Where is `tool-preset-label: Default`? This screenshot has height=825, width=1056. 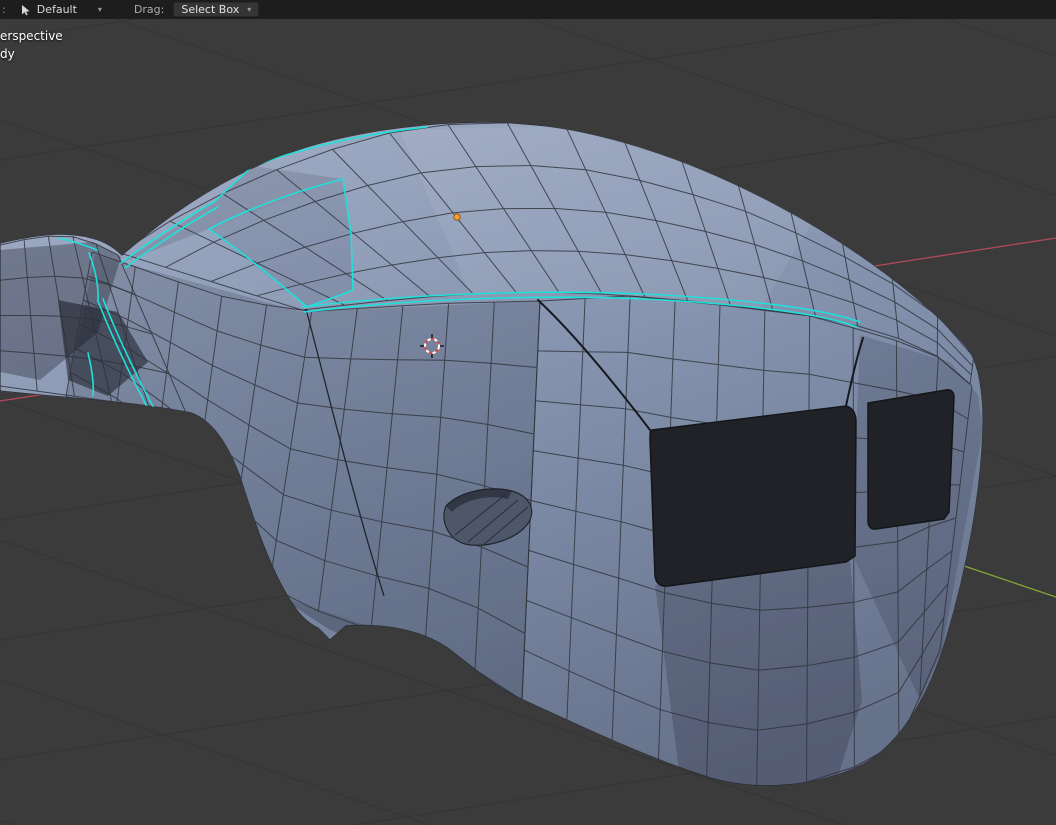 tool-preset-label: Default is located at coordinates (56, 9).